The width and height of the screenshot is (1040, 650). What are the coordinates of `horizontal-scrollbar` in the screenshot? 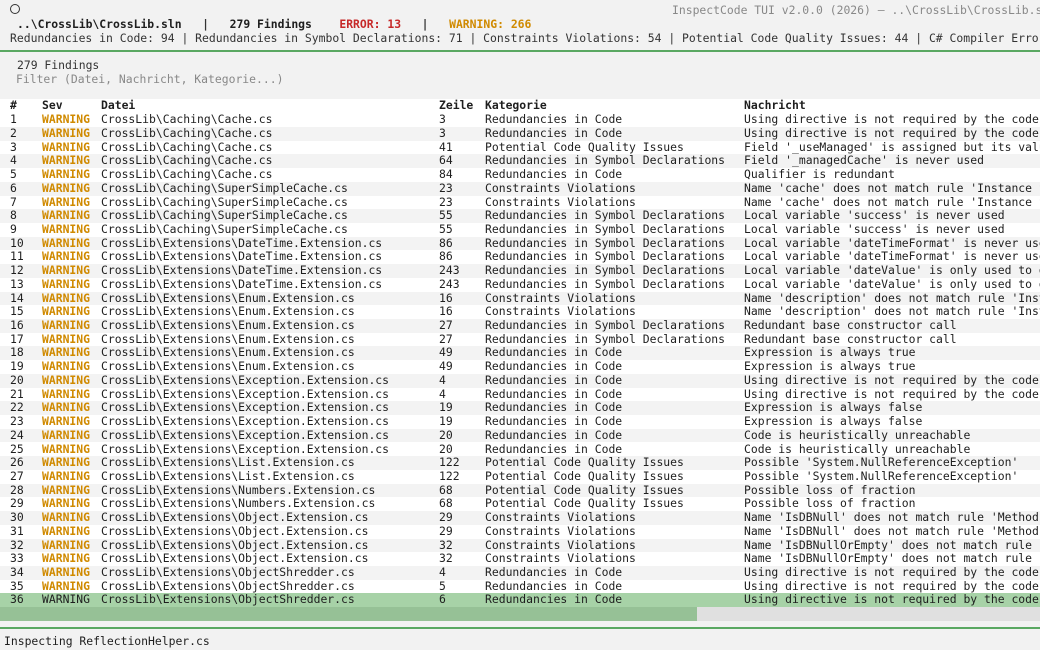 It's located at (520, 614).